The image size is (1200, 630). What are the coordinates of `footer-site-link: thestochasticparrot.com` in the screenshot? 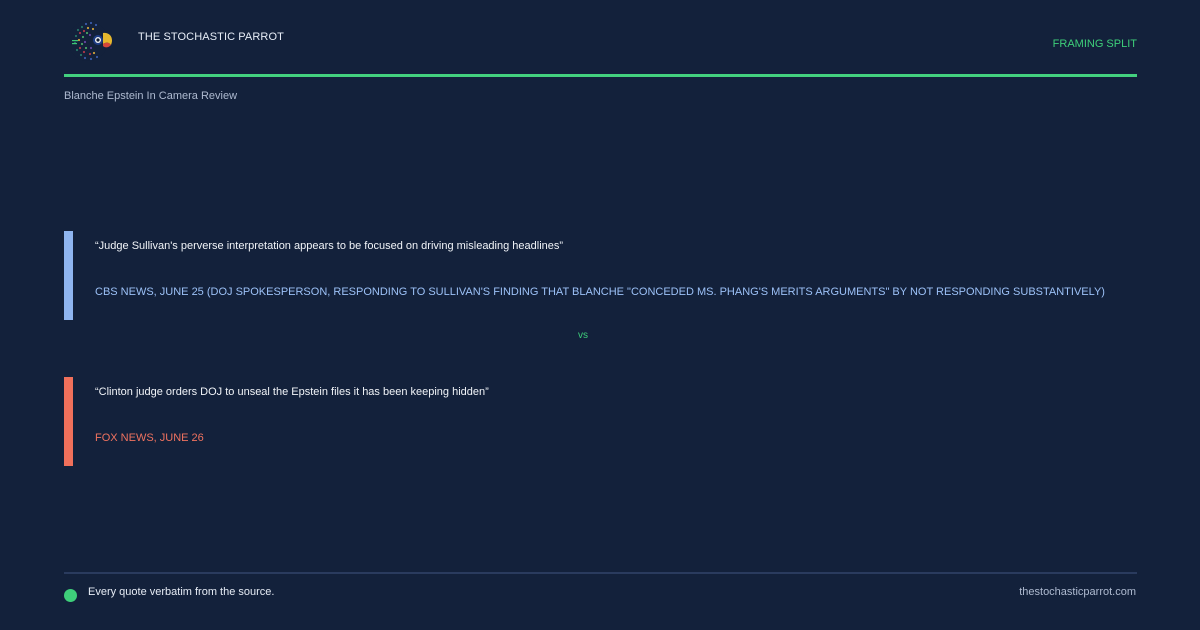 It's located at (1077, 592).